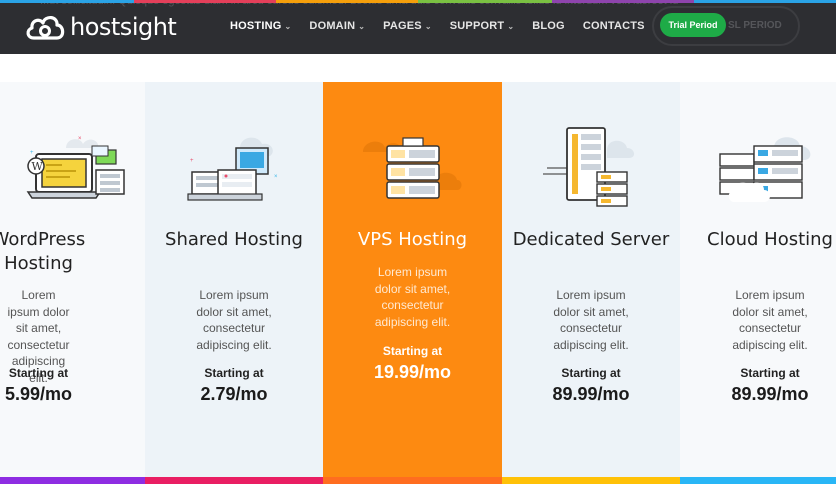 The height and width of the screenshot is (484, 836). Describe the element at coordinates (418, 1) in the screenshot. I see `color-strip` at that location.